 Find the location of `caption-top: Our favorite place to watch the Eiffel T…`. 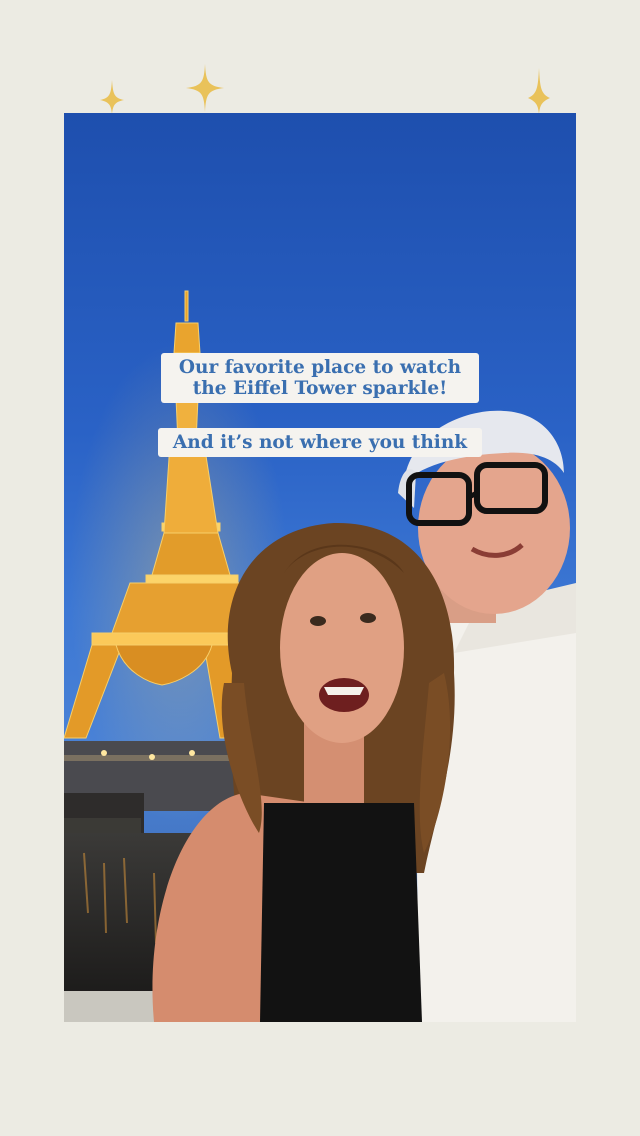

caption-top: Our favorite place to watch the Eiffel T… is located at coordinates (320, 378).